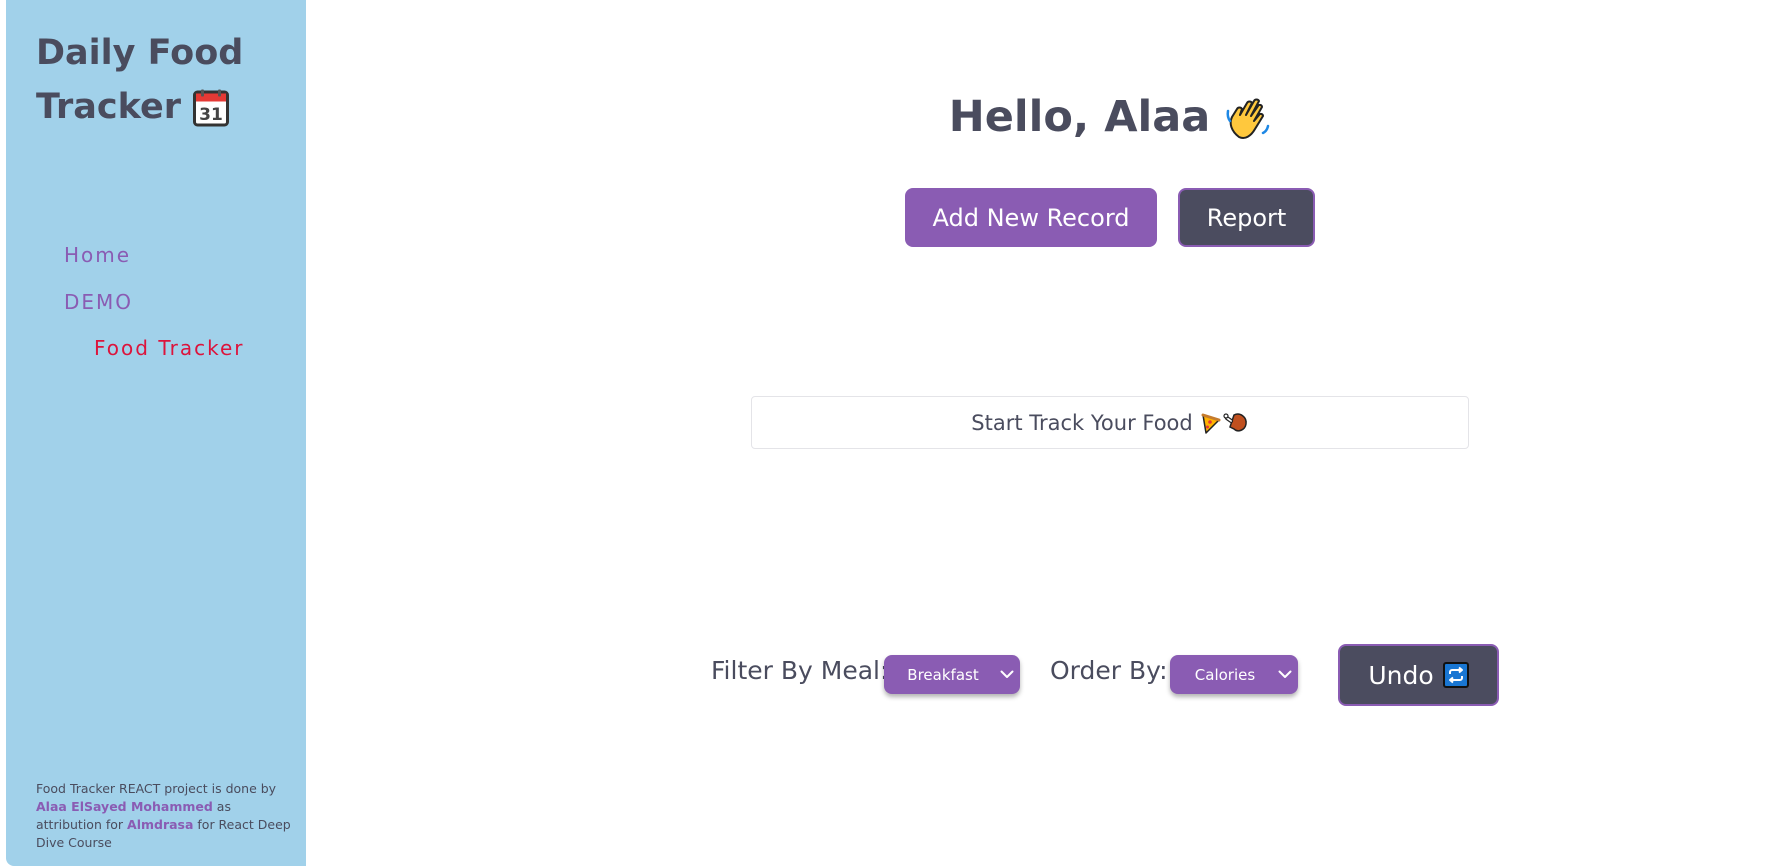 Image resolution: width=1792 pixels, height=866 pixels. Describe the element at coordinates (1401, 675) in the screenshot. I see `undo-label: Undo` at that location.